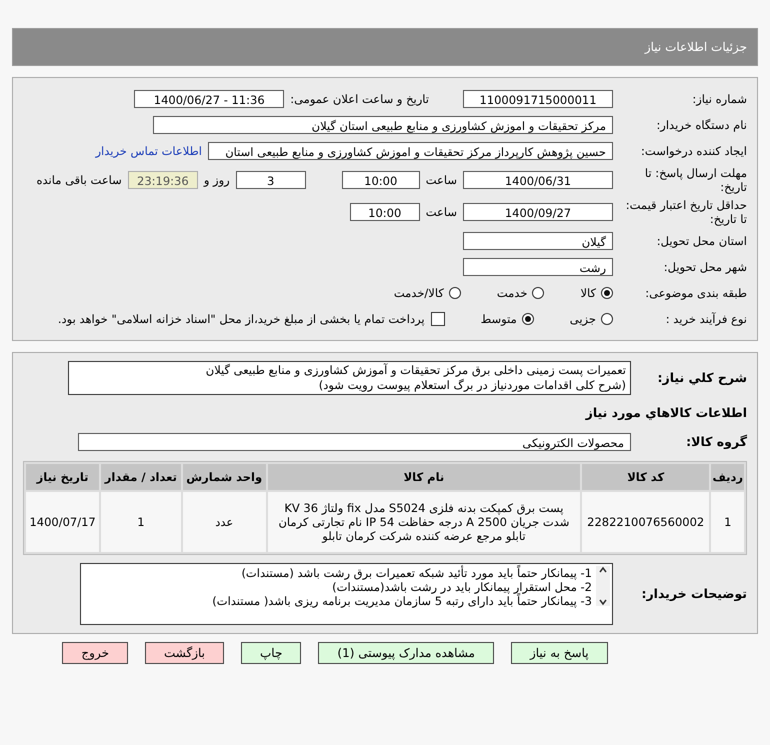 The height and width of the screenshot is (745, 770). What do you see at coordinates (705, 319) in the screenshot?
I see `field-label: نوع فرآیند خرید :` at bounding box center [705, 319].